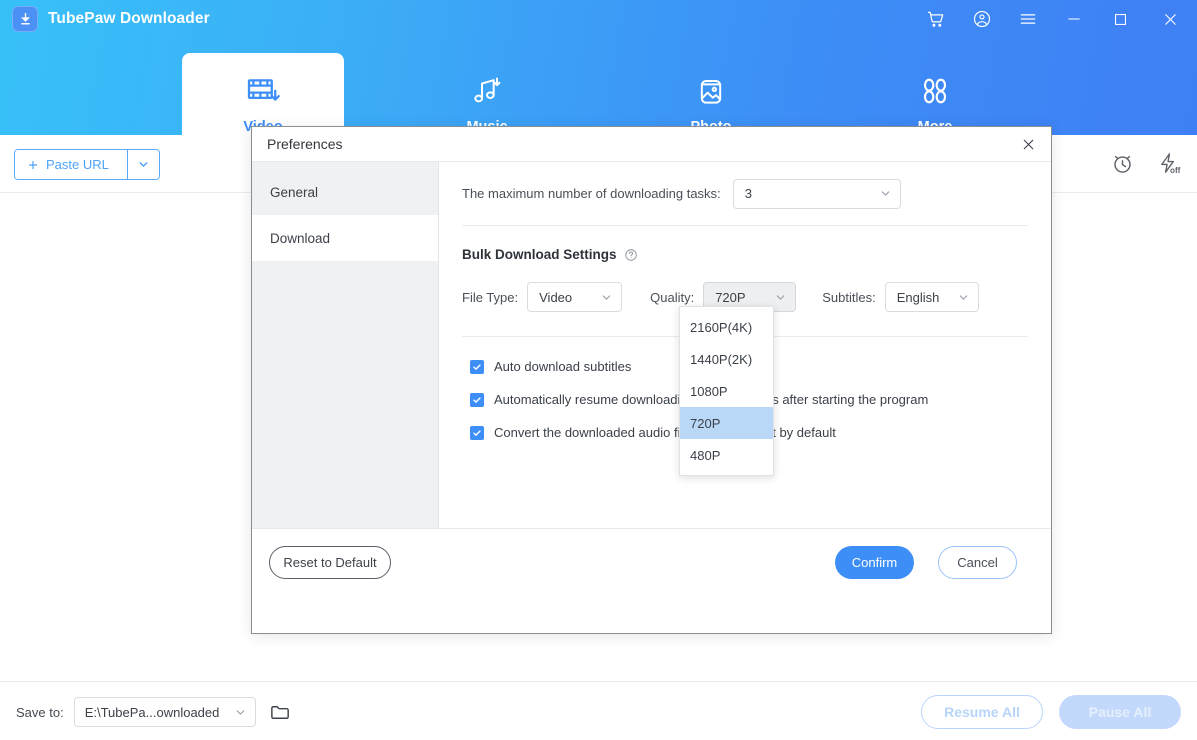 The width and height of the screenshot is (1197, 740). Describe the element at coordinates (936, 19) in the screenshot. I see `cart-button` at that location.